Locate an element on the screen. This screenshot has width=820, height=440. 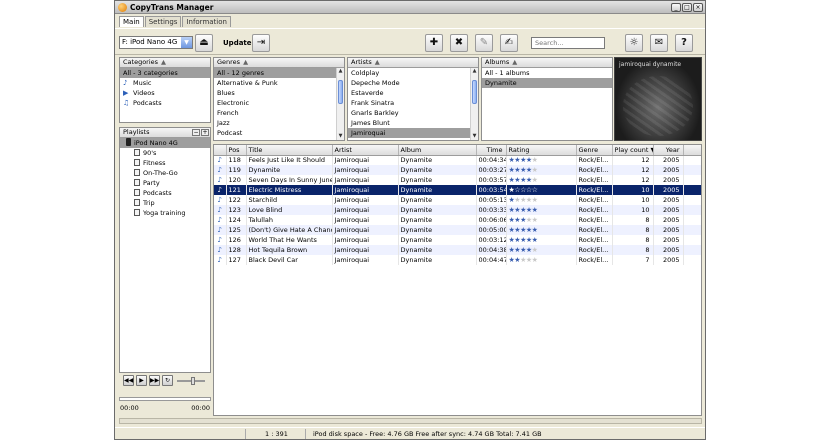
album-item: Dynamite is located at coordinates (547, 83).